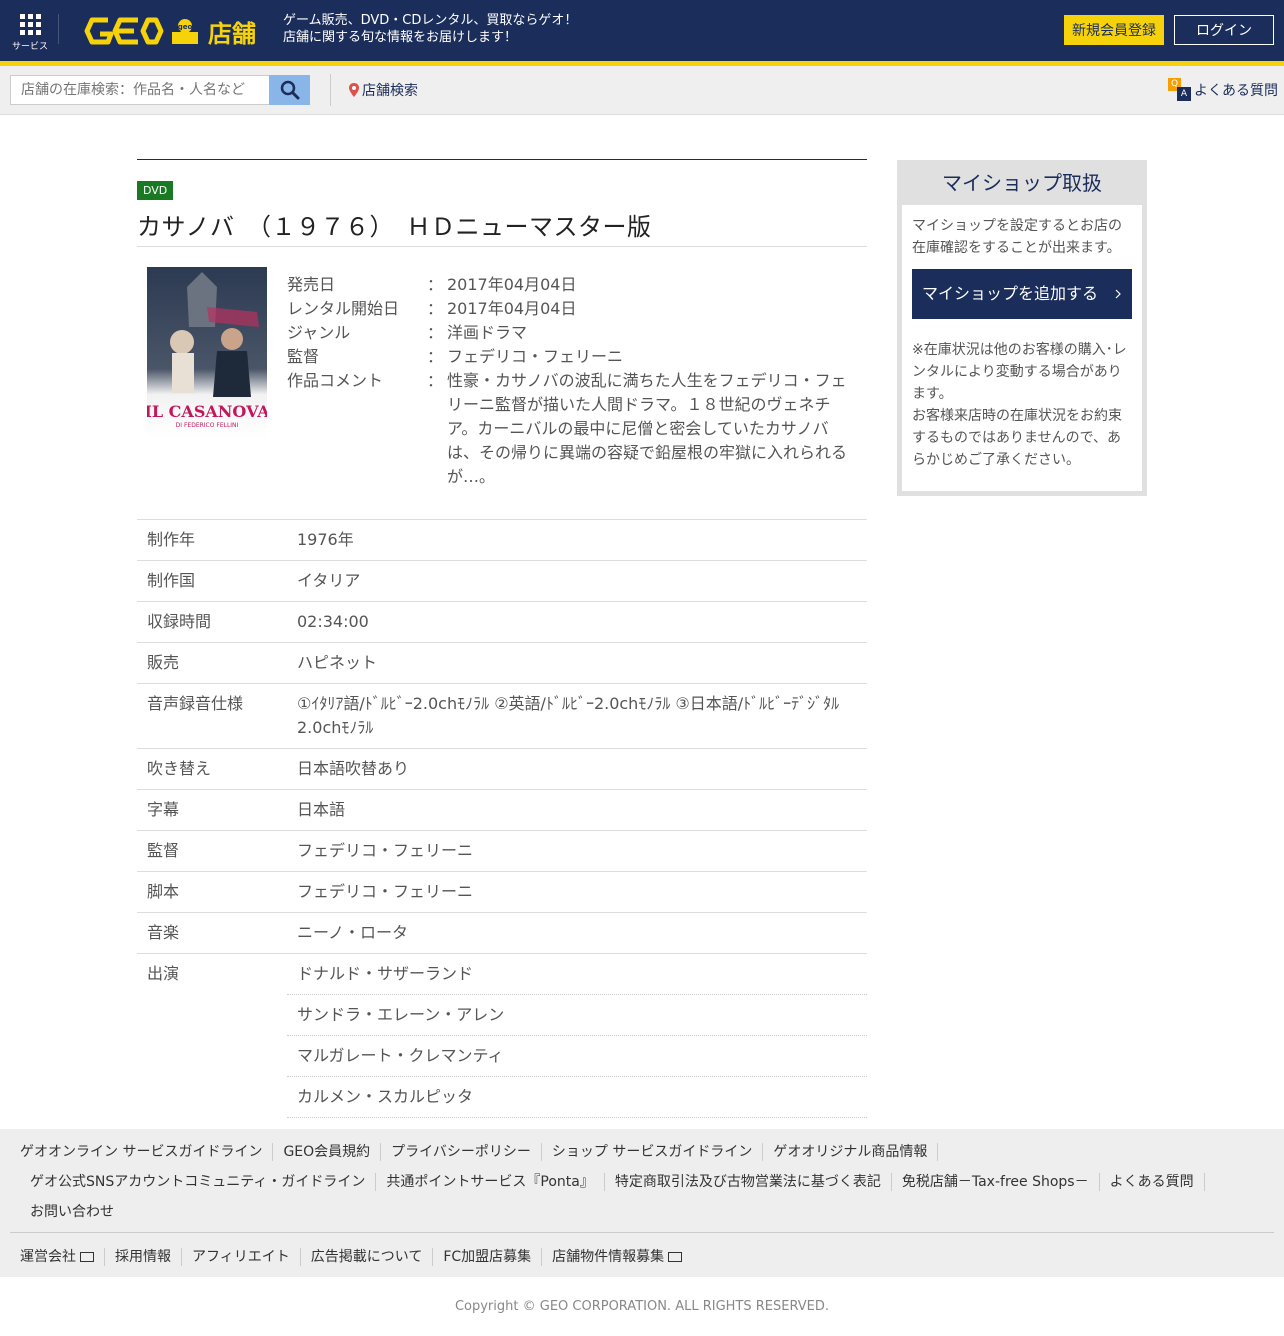 This screenshot has height=1336, width=1284. I want to click on info-row-release: 発売日： 2017年04月04日, so click(432, 284).